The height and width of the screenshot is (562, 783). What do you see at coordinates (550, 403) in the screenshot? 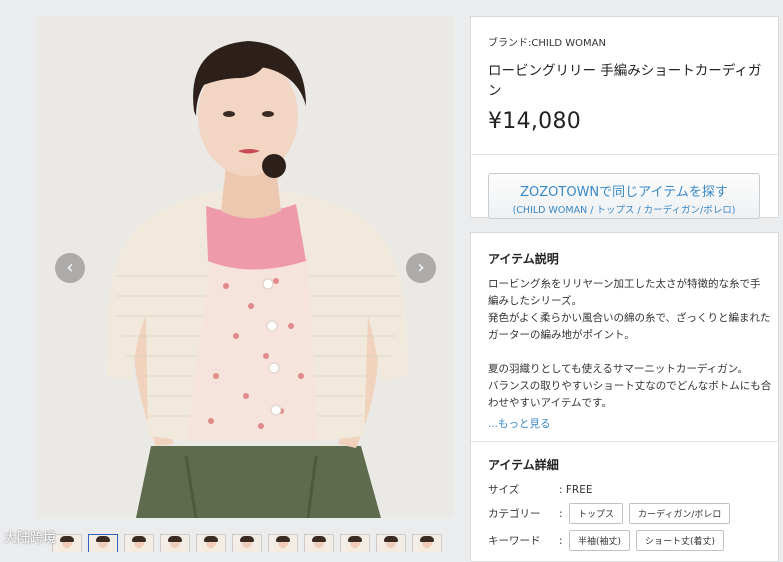
I see `description-line: わせやすいアイテムです。` at bounding box center [550, 403].